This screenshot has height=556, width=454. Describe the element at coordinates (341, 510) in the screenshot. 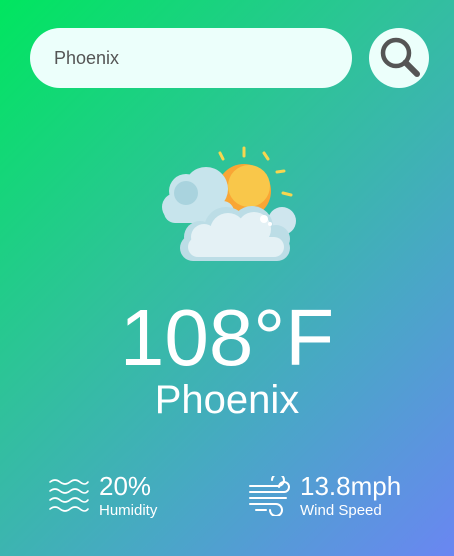

I see `wind-label: Wind Speed` at that location.